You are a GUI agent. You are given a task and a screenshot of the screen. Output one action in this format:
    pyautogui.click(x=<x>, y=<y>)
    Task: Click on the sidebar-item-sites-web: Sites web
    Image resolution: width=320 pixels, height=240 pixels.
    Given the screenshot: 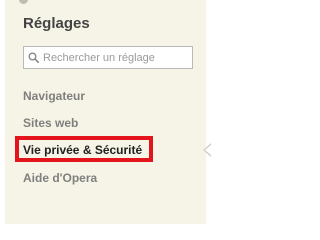 What is the action you would take?
    pyautogui.click(x=50, y=123)
    